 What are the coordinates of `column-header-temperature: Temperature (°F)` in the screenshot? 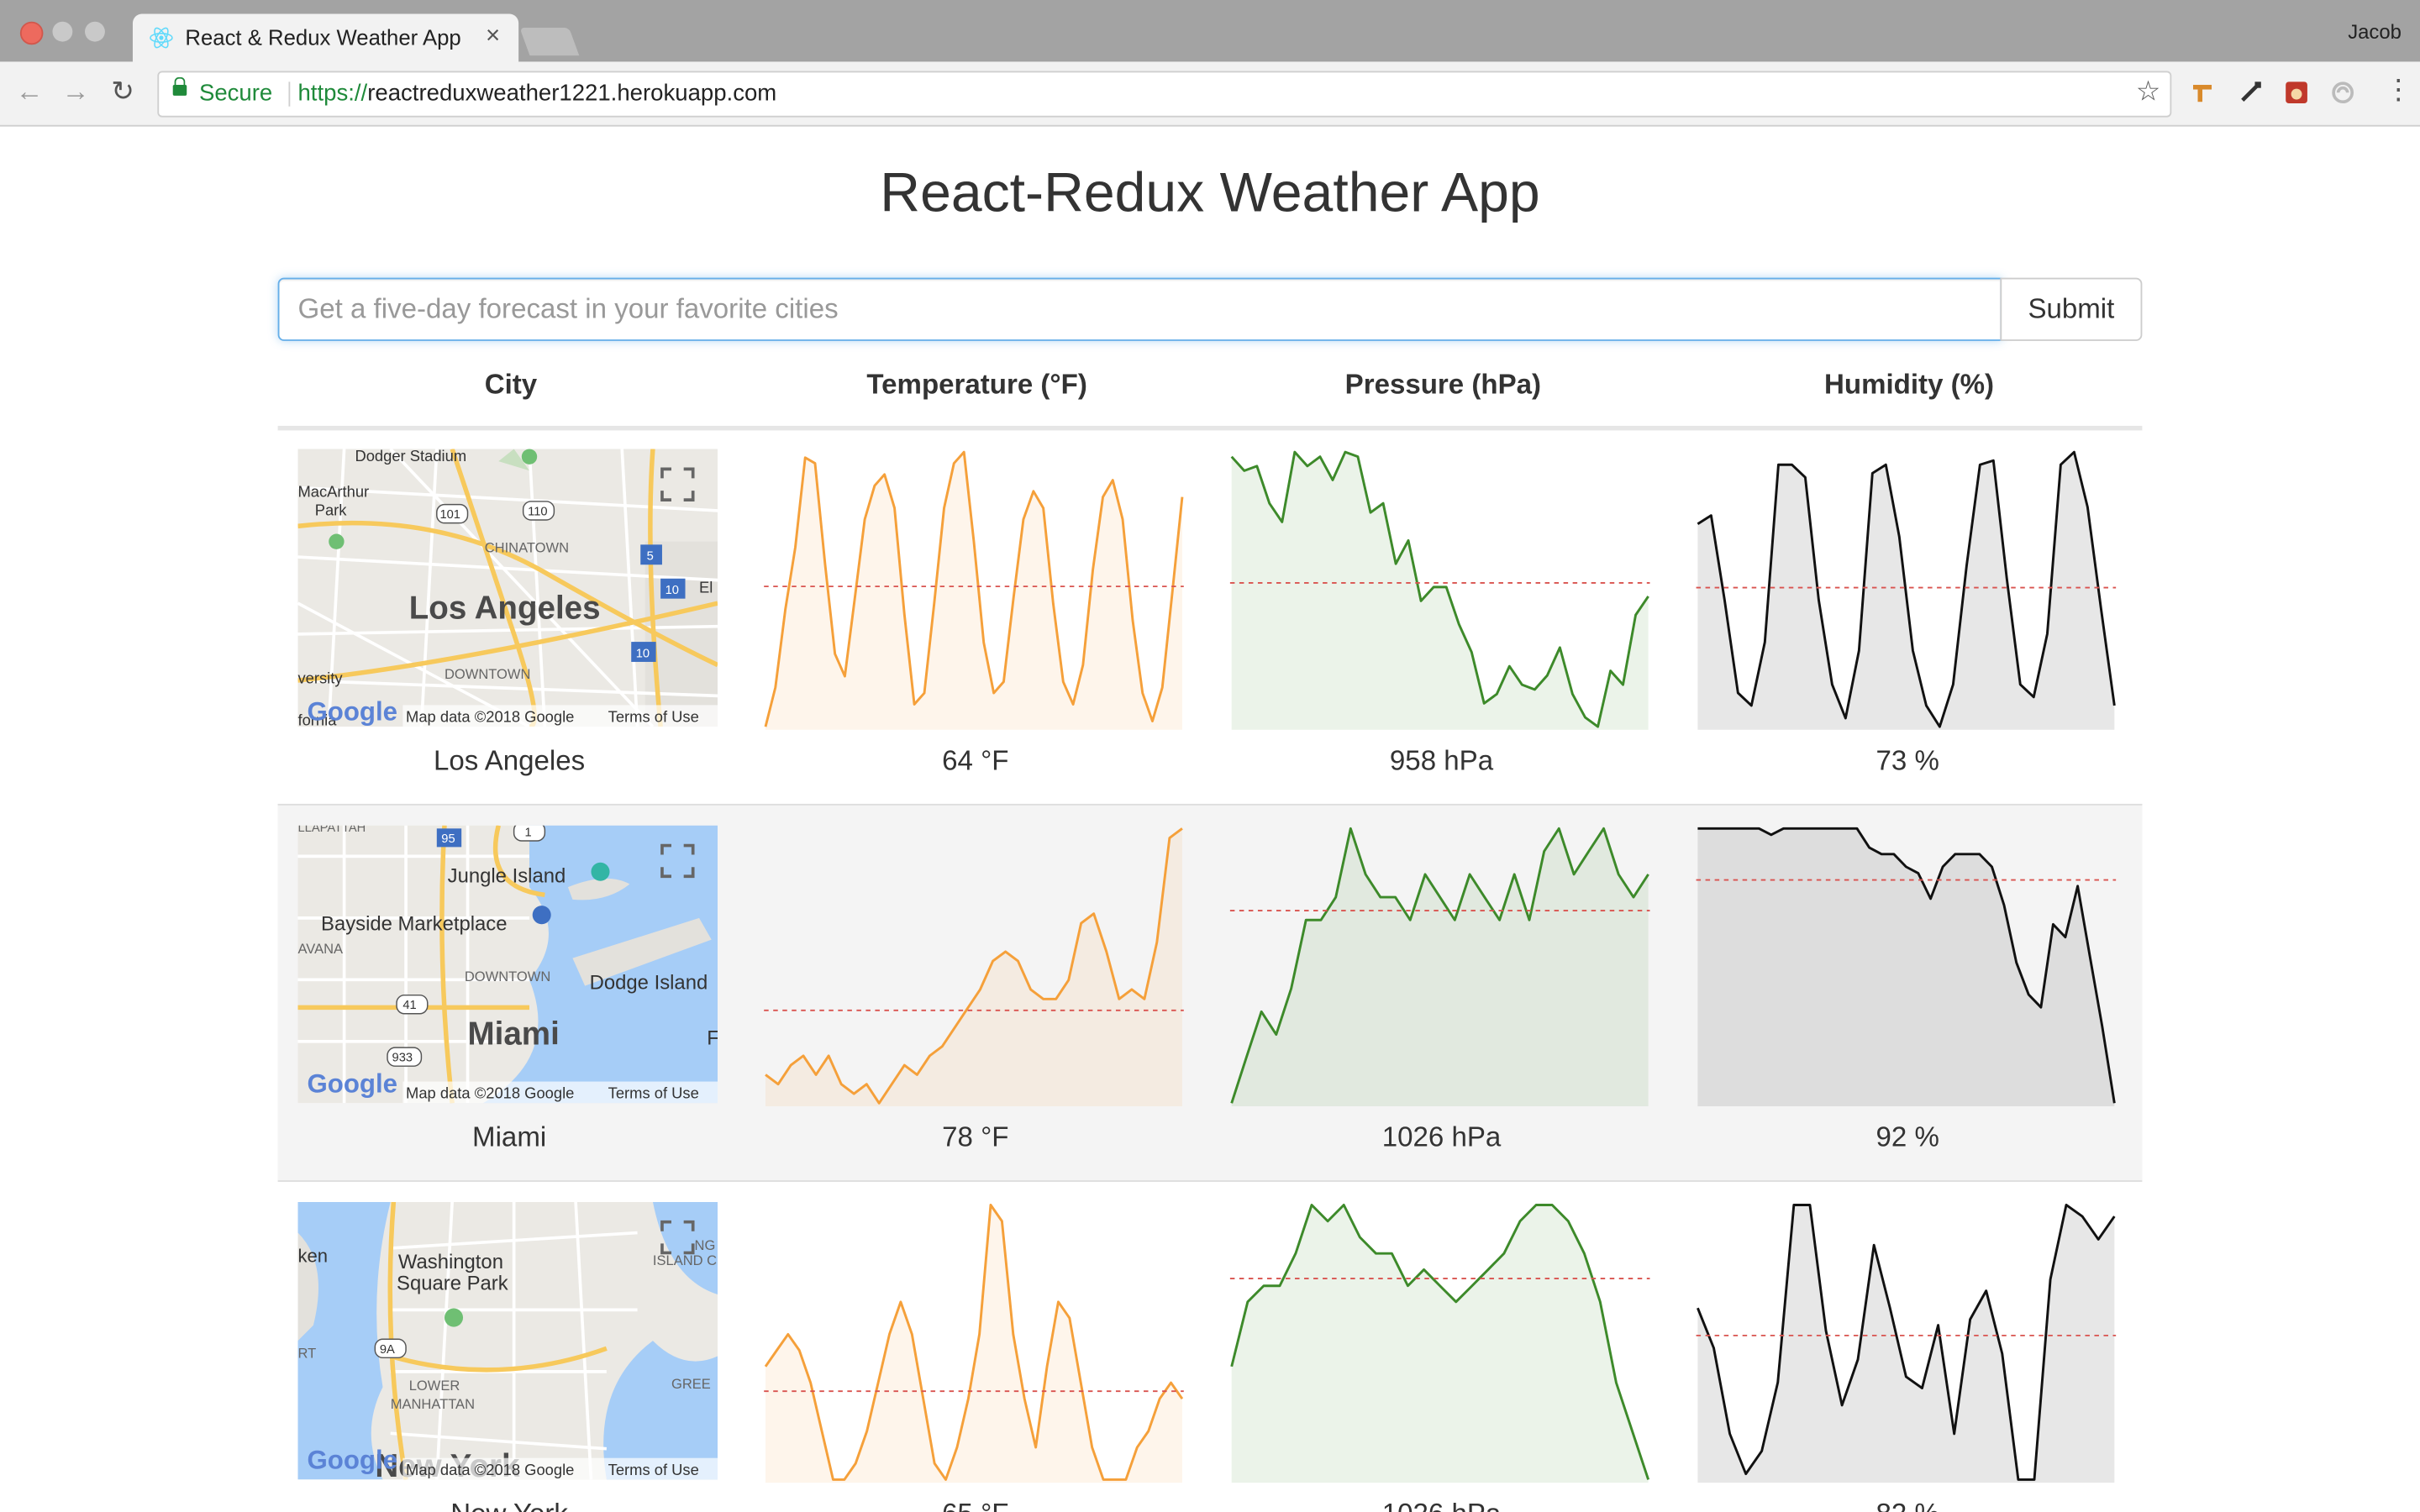 It's located at (976, 384).